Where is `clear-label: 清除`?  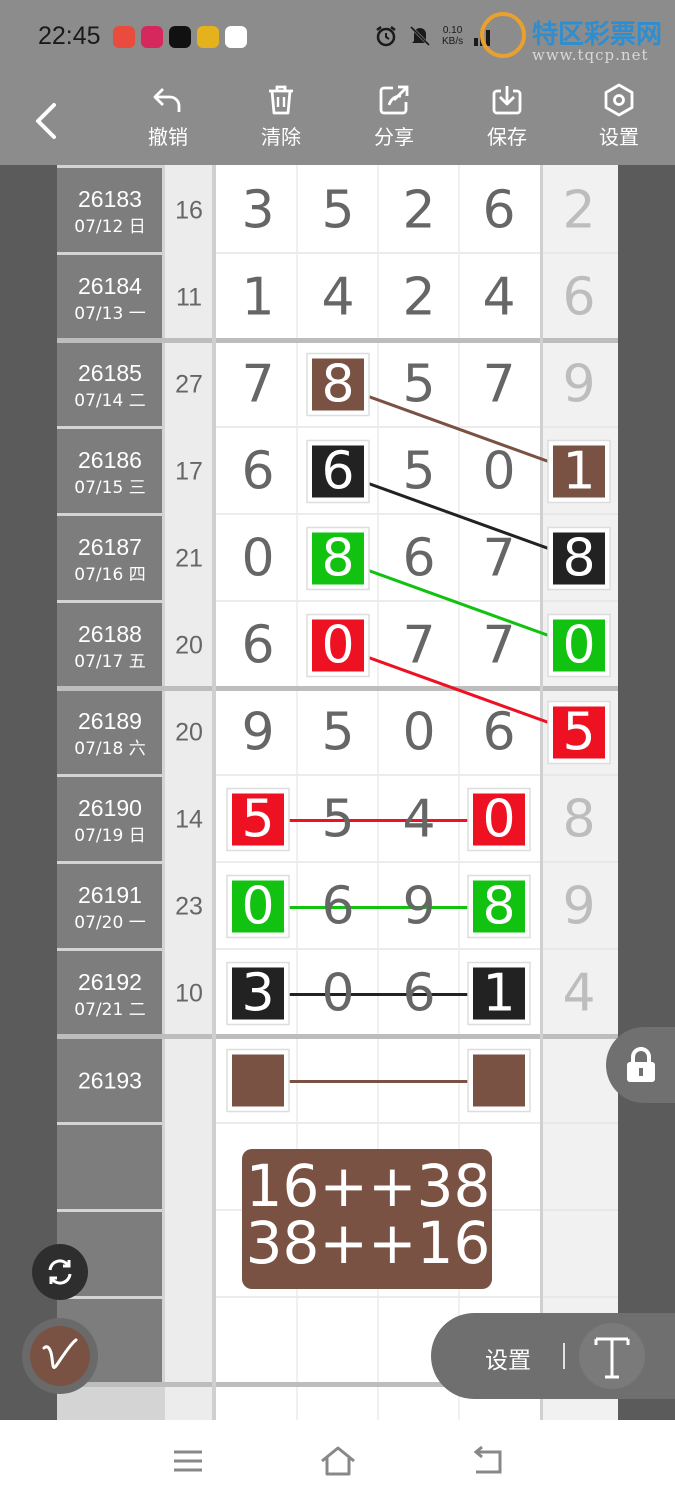 clear-label: 清除 is located at coordinates (281, 137).